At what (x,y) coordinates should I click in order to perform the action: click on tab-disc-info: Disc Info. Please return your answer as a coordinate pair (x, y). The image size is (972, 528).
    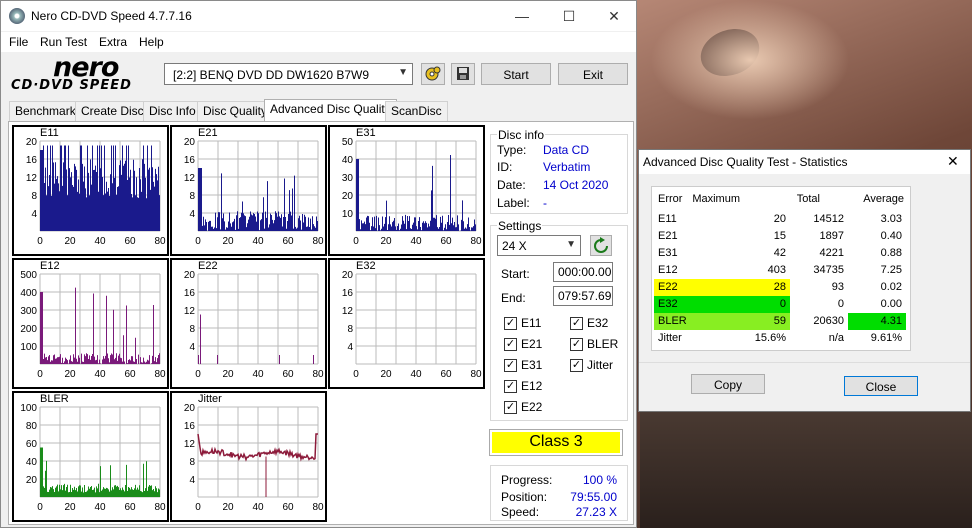
    Looking at the image, I should click on (172, 111).